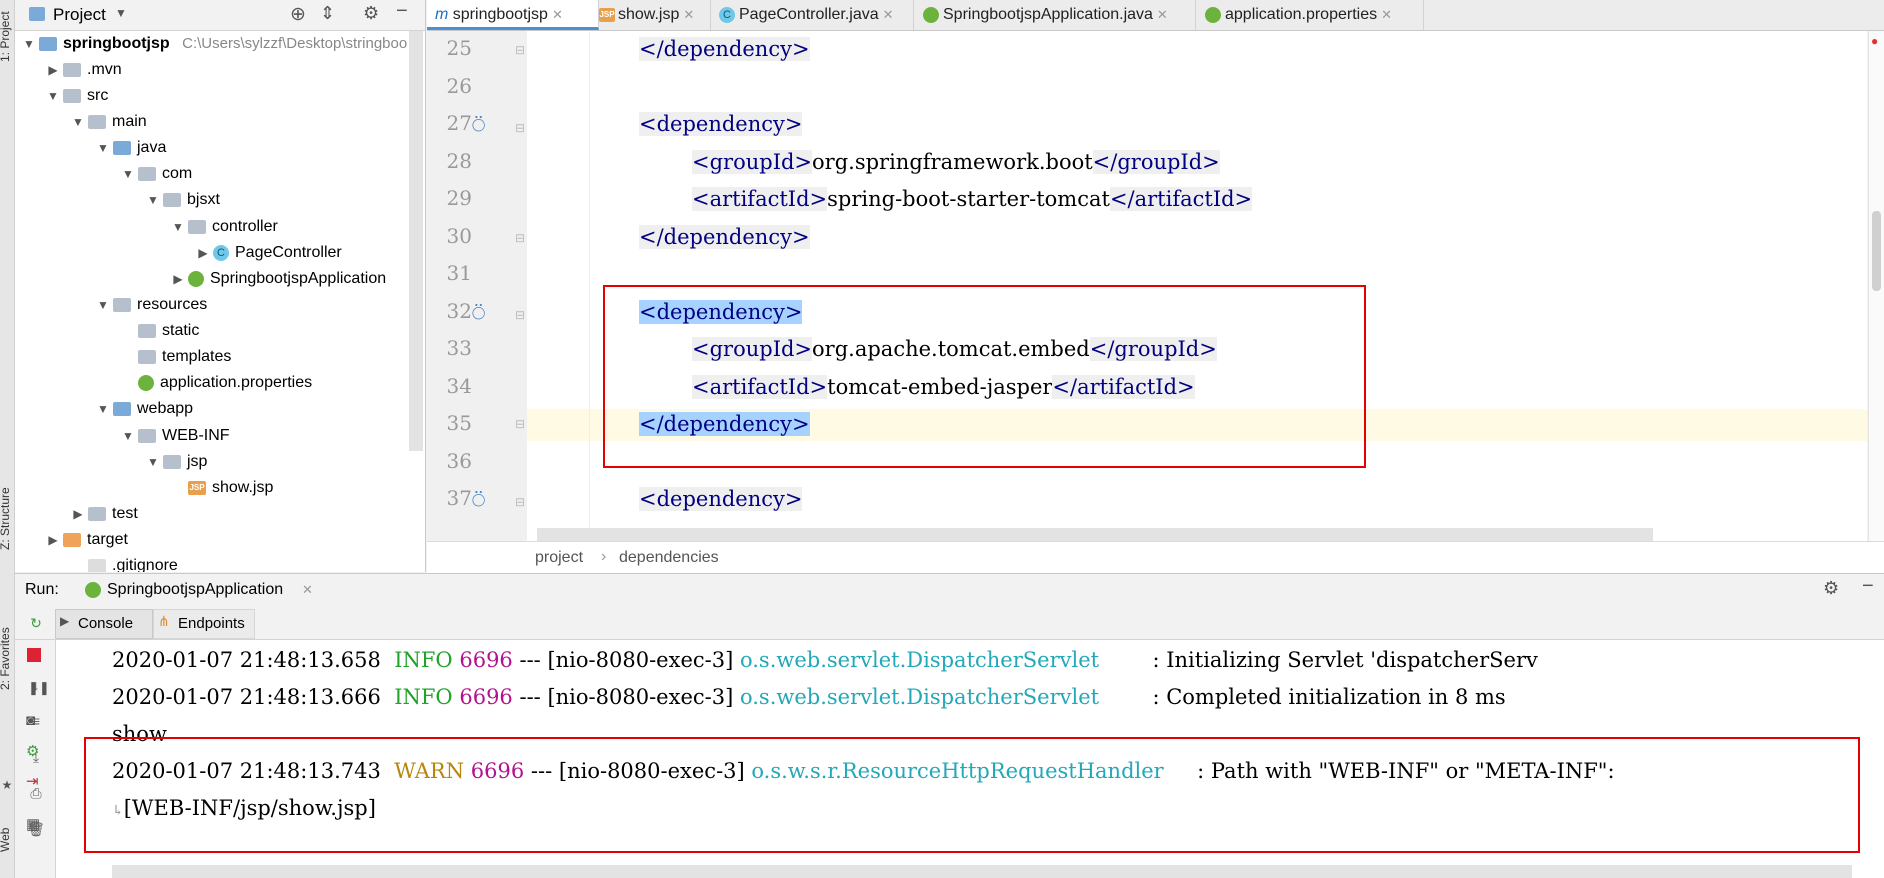 The height and width of the screenshot is (878, 1884). Describe the element at coordinates (147, 173) in the screenshot. I see `package-icon` at that location.